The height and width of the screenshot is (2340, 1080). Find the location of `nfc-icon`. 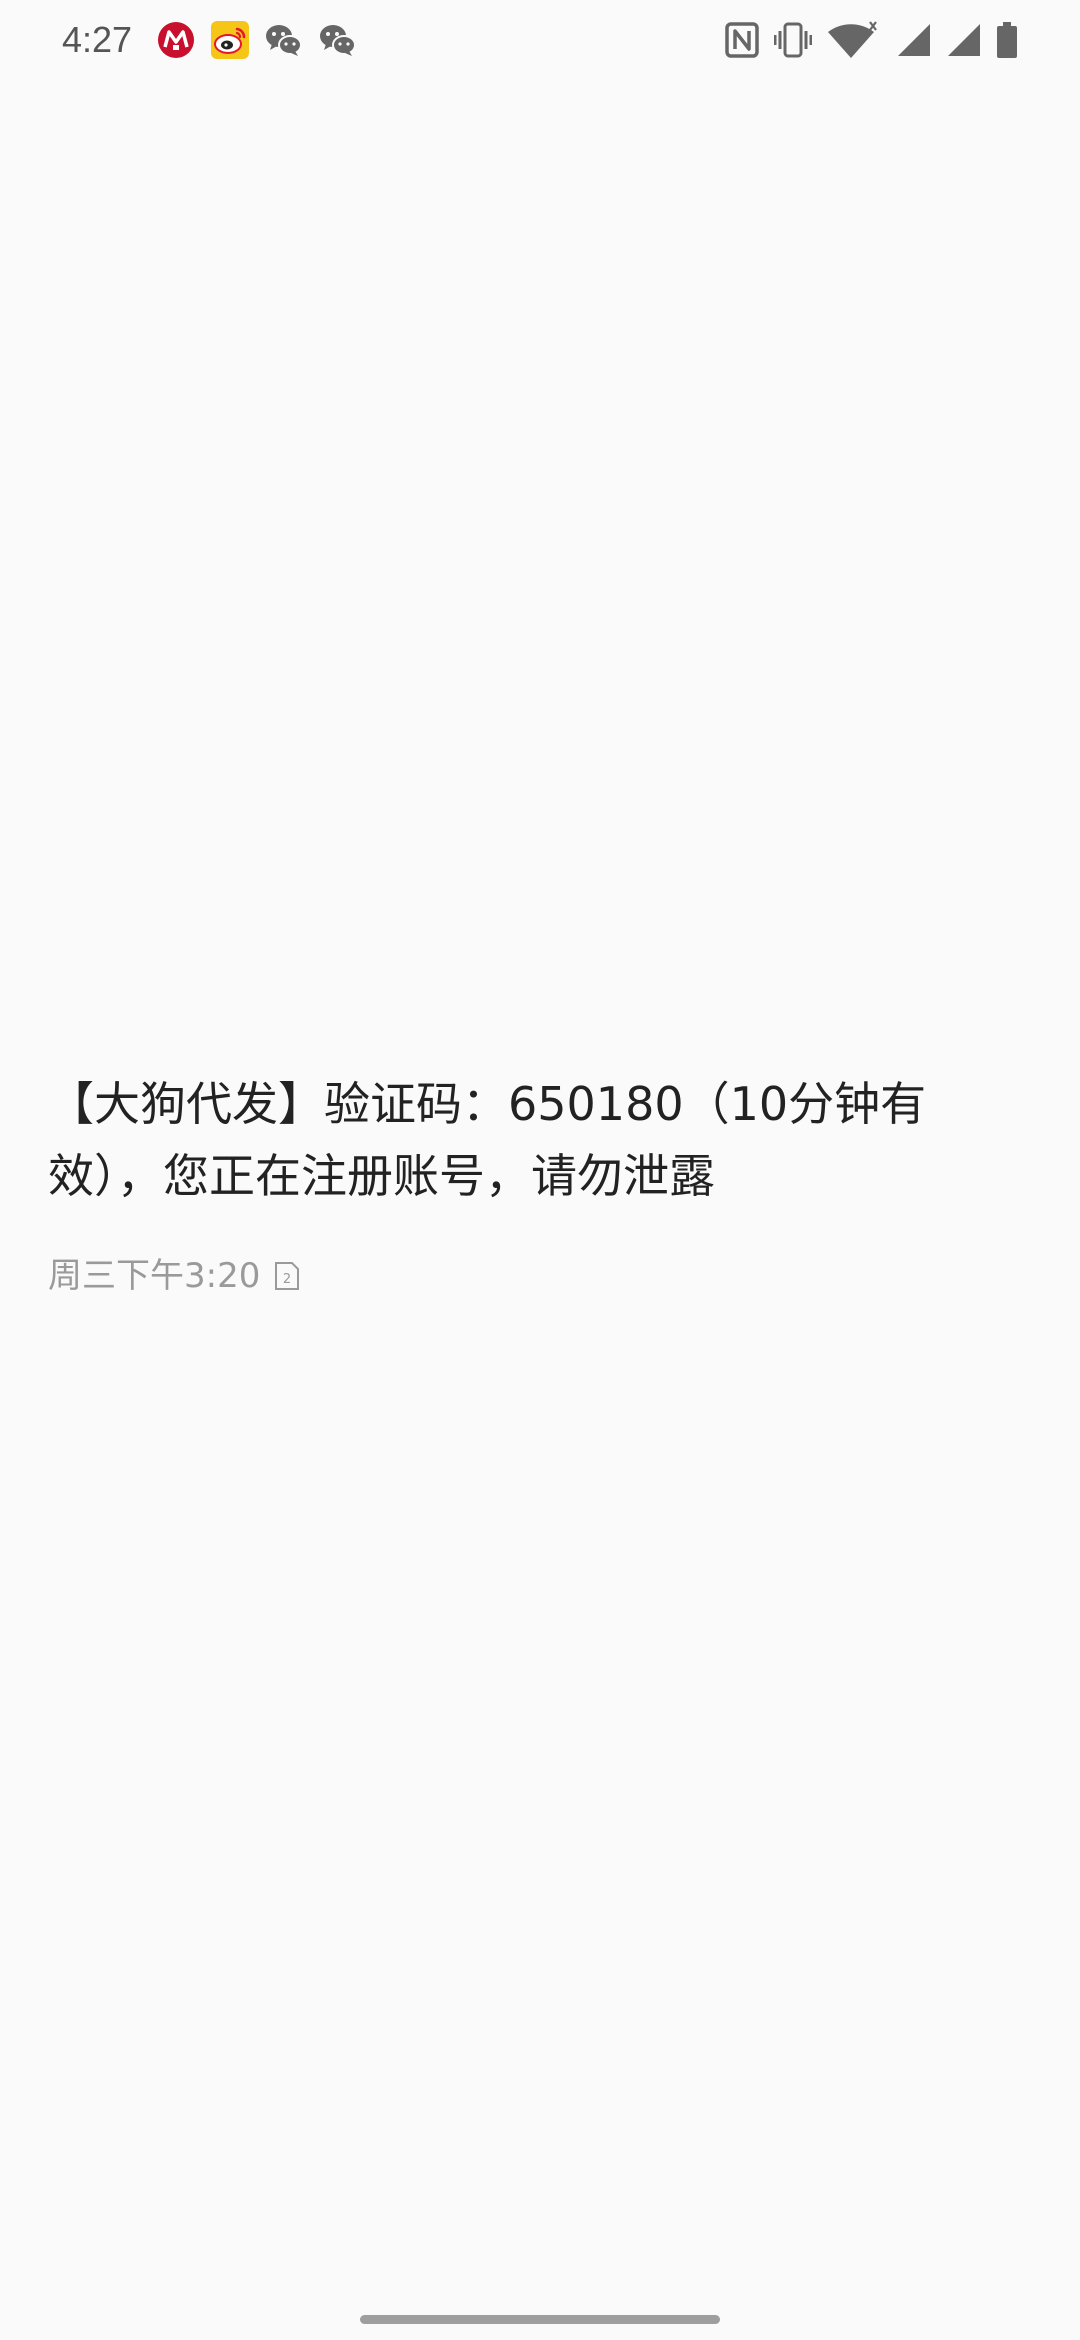

nfc-icon is located at coordinates (742, 40).